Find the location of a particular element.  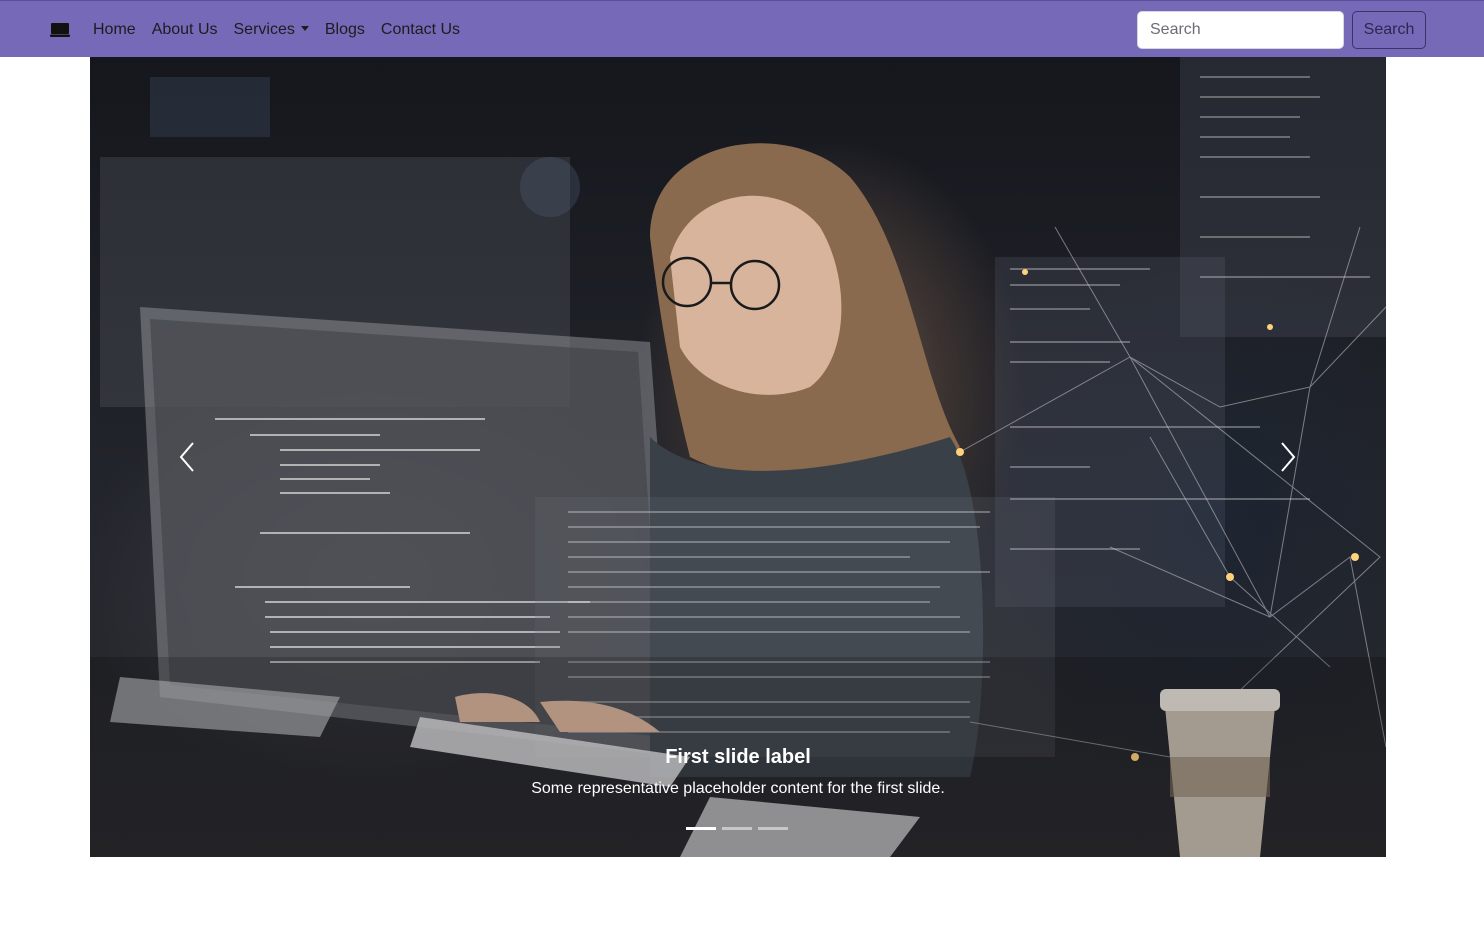

chevron-left-icon is located at coordinates (186, 457).